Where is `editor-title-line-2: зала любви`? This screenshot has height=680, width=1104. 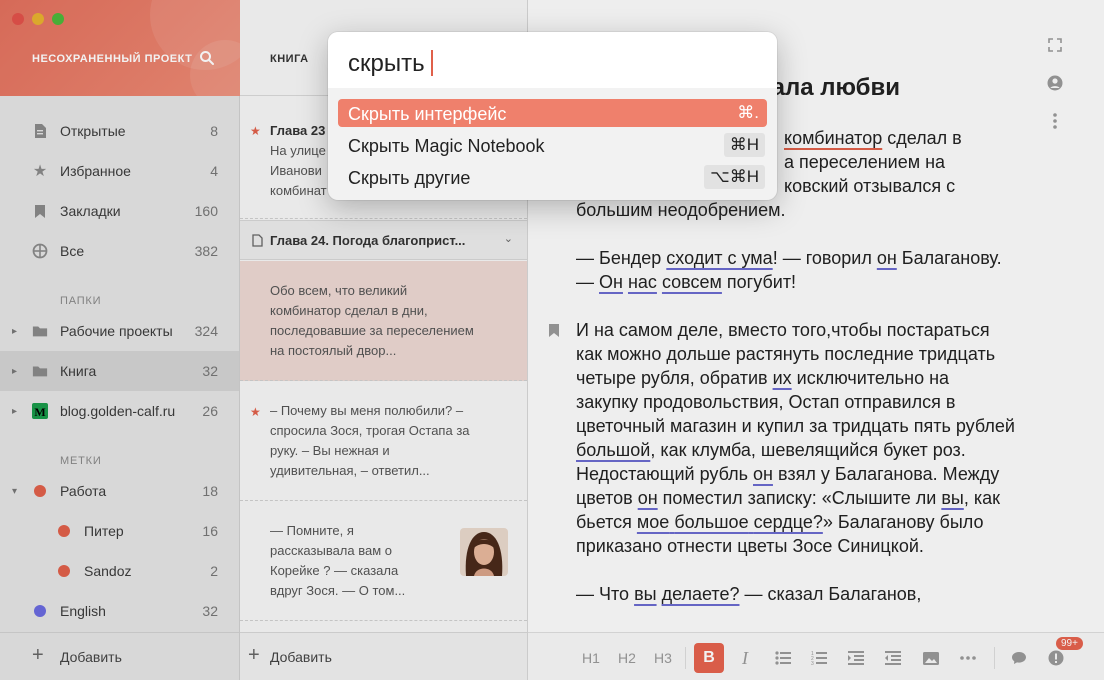 editor-title-line-2: зала любви is located at coordinates (830, 87).